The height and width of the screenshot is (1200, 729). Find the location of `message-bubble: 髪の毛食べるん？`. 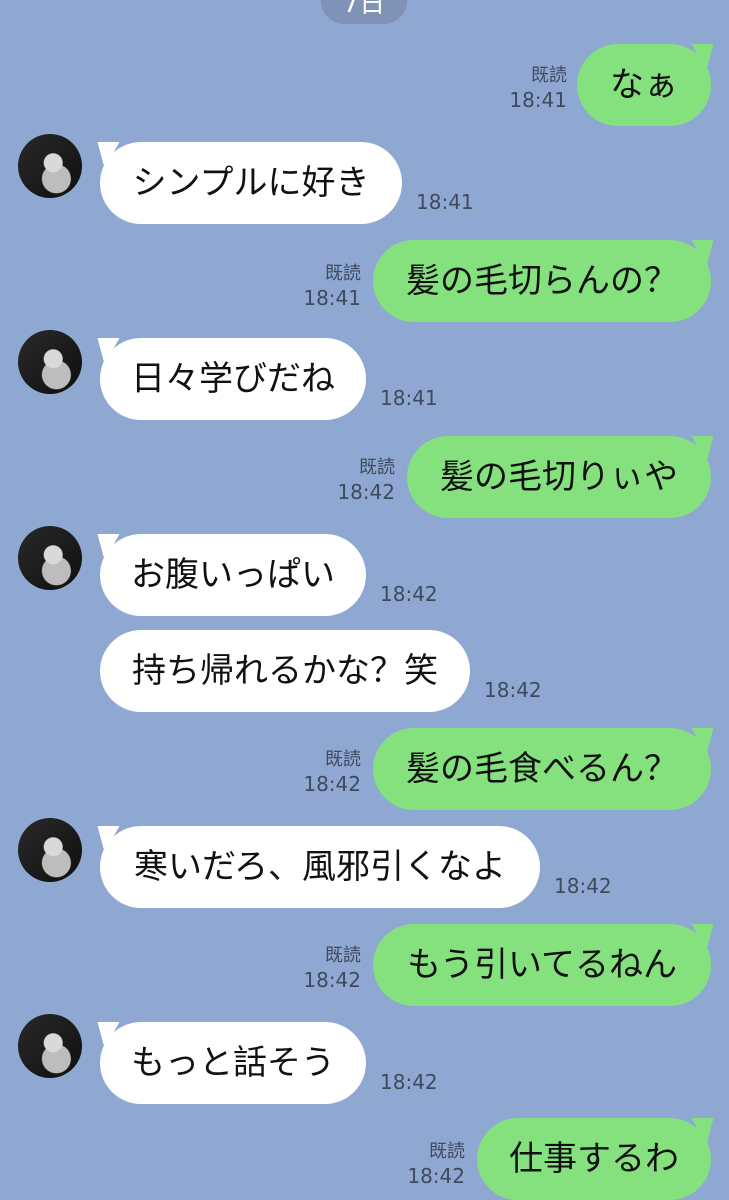

message-bubble: 髪の毛食べるん？ is located at coordinates (542, 769).